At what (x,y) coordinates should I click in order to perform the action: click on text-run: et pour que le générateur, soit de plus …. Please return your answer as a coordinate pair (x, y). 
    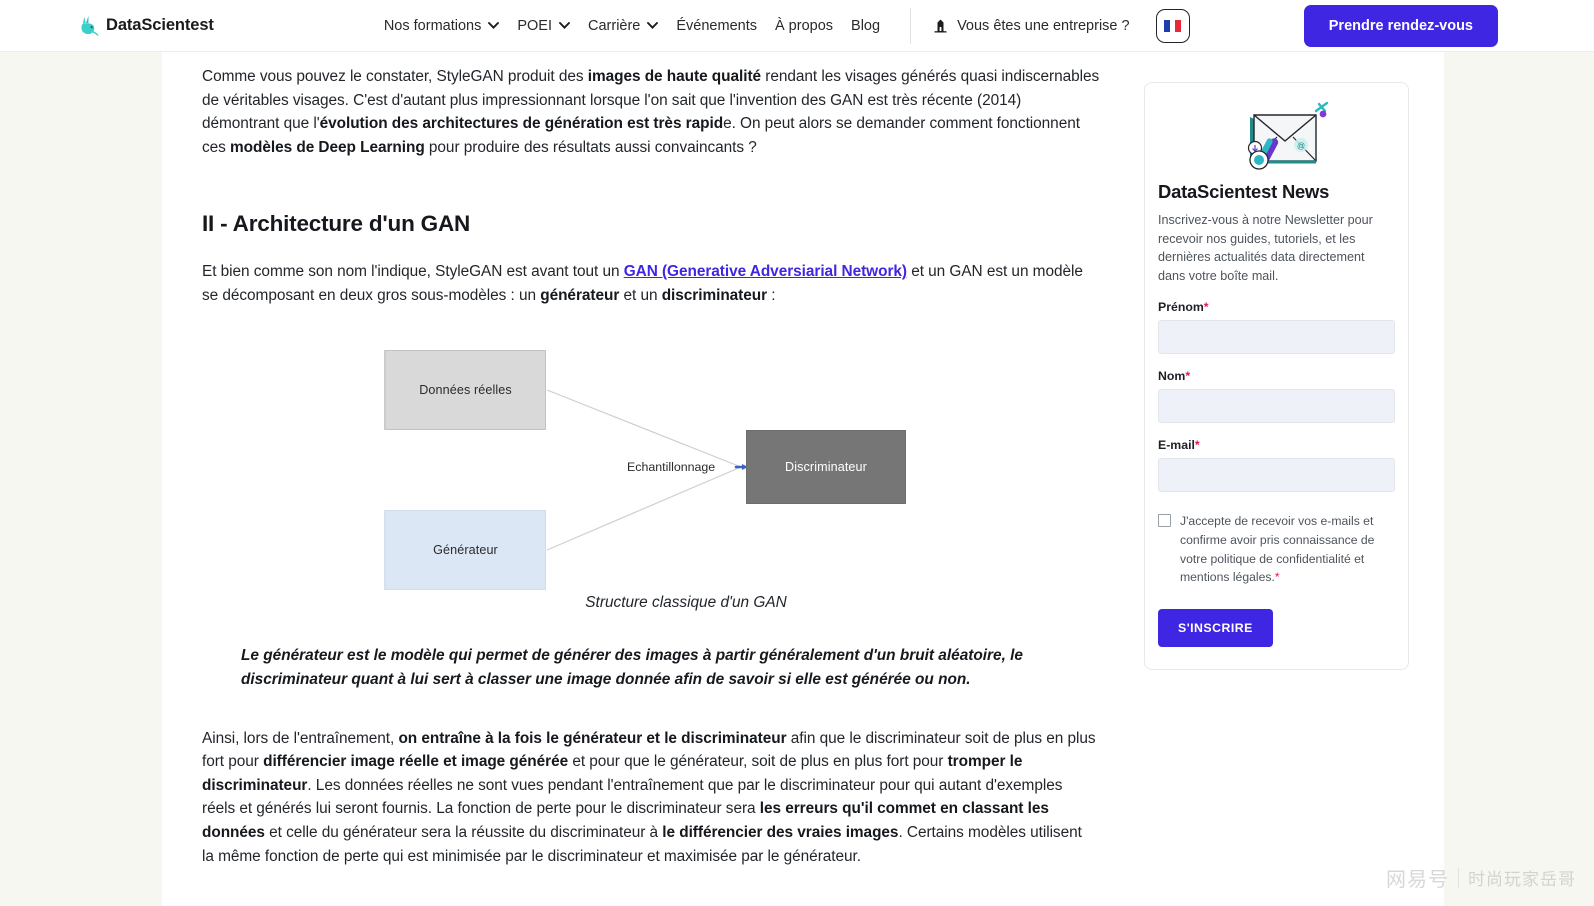
    Looking at the image, I should click on (758, 762).